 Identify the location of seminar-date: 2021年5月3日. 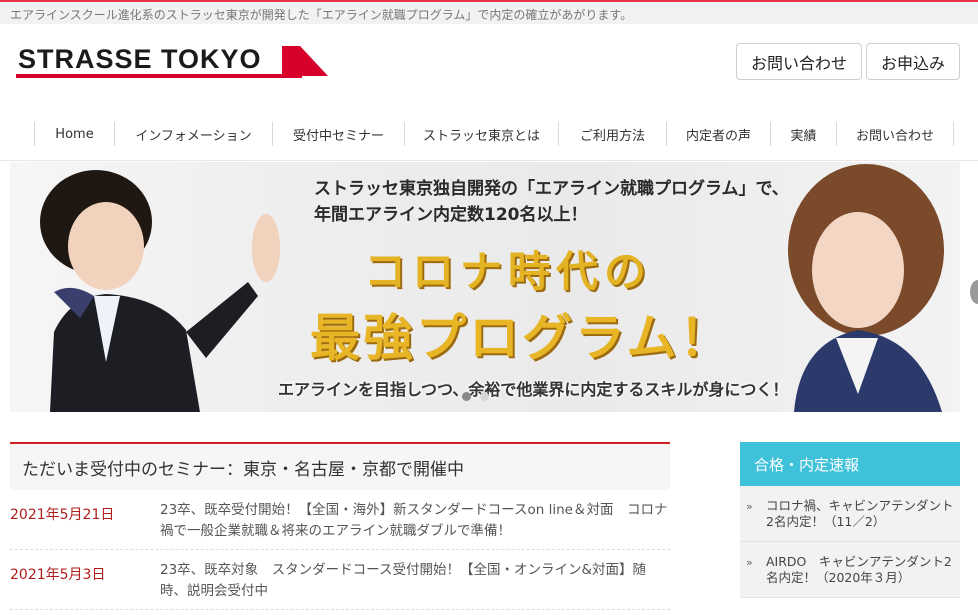
(58, 575).